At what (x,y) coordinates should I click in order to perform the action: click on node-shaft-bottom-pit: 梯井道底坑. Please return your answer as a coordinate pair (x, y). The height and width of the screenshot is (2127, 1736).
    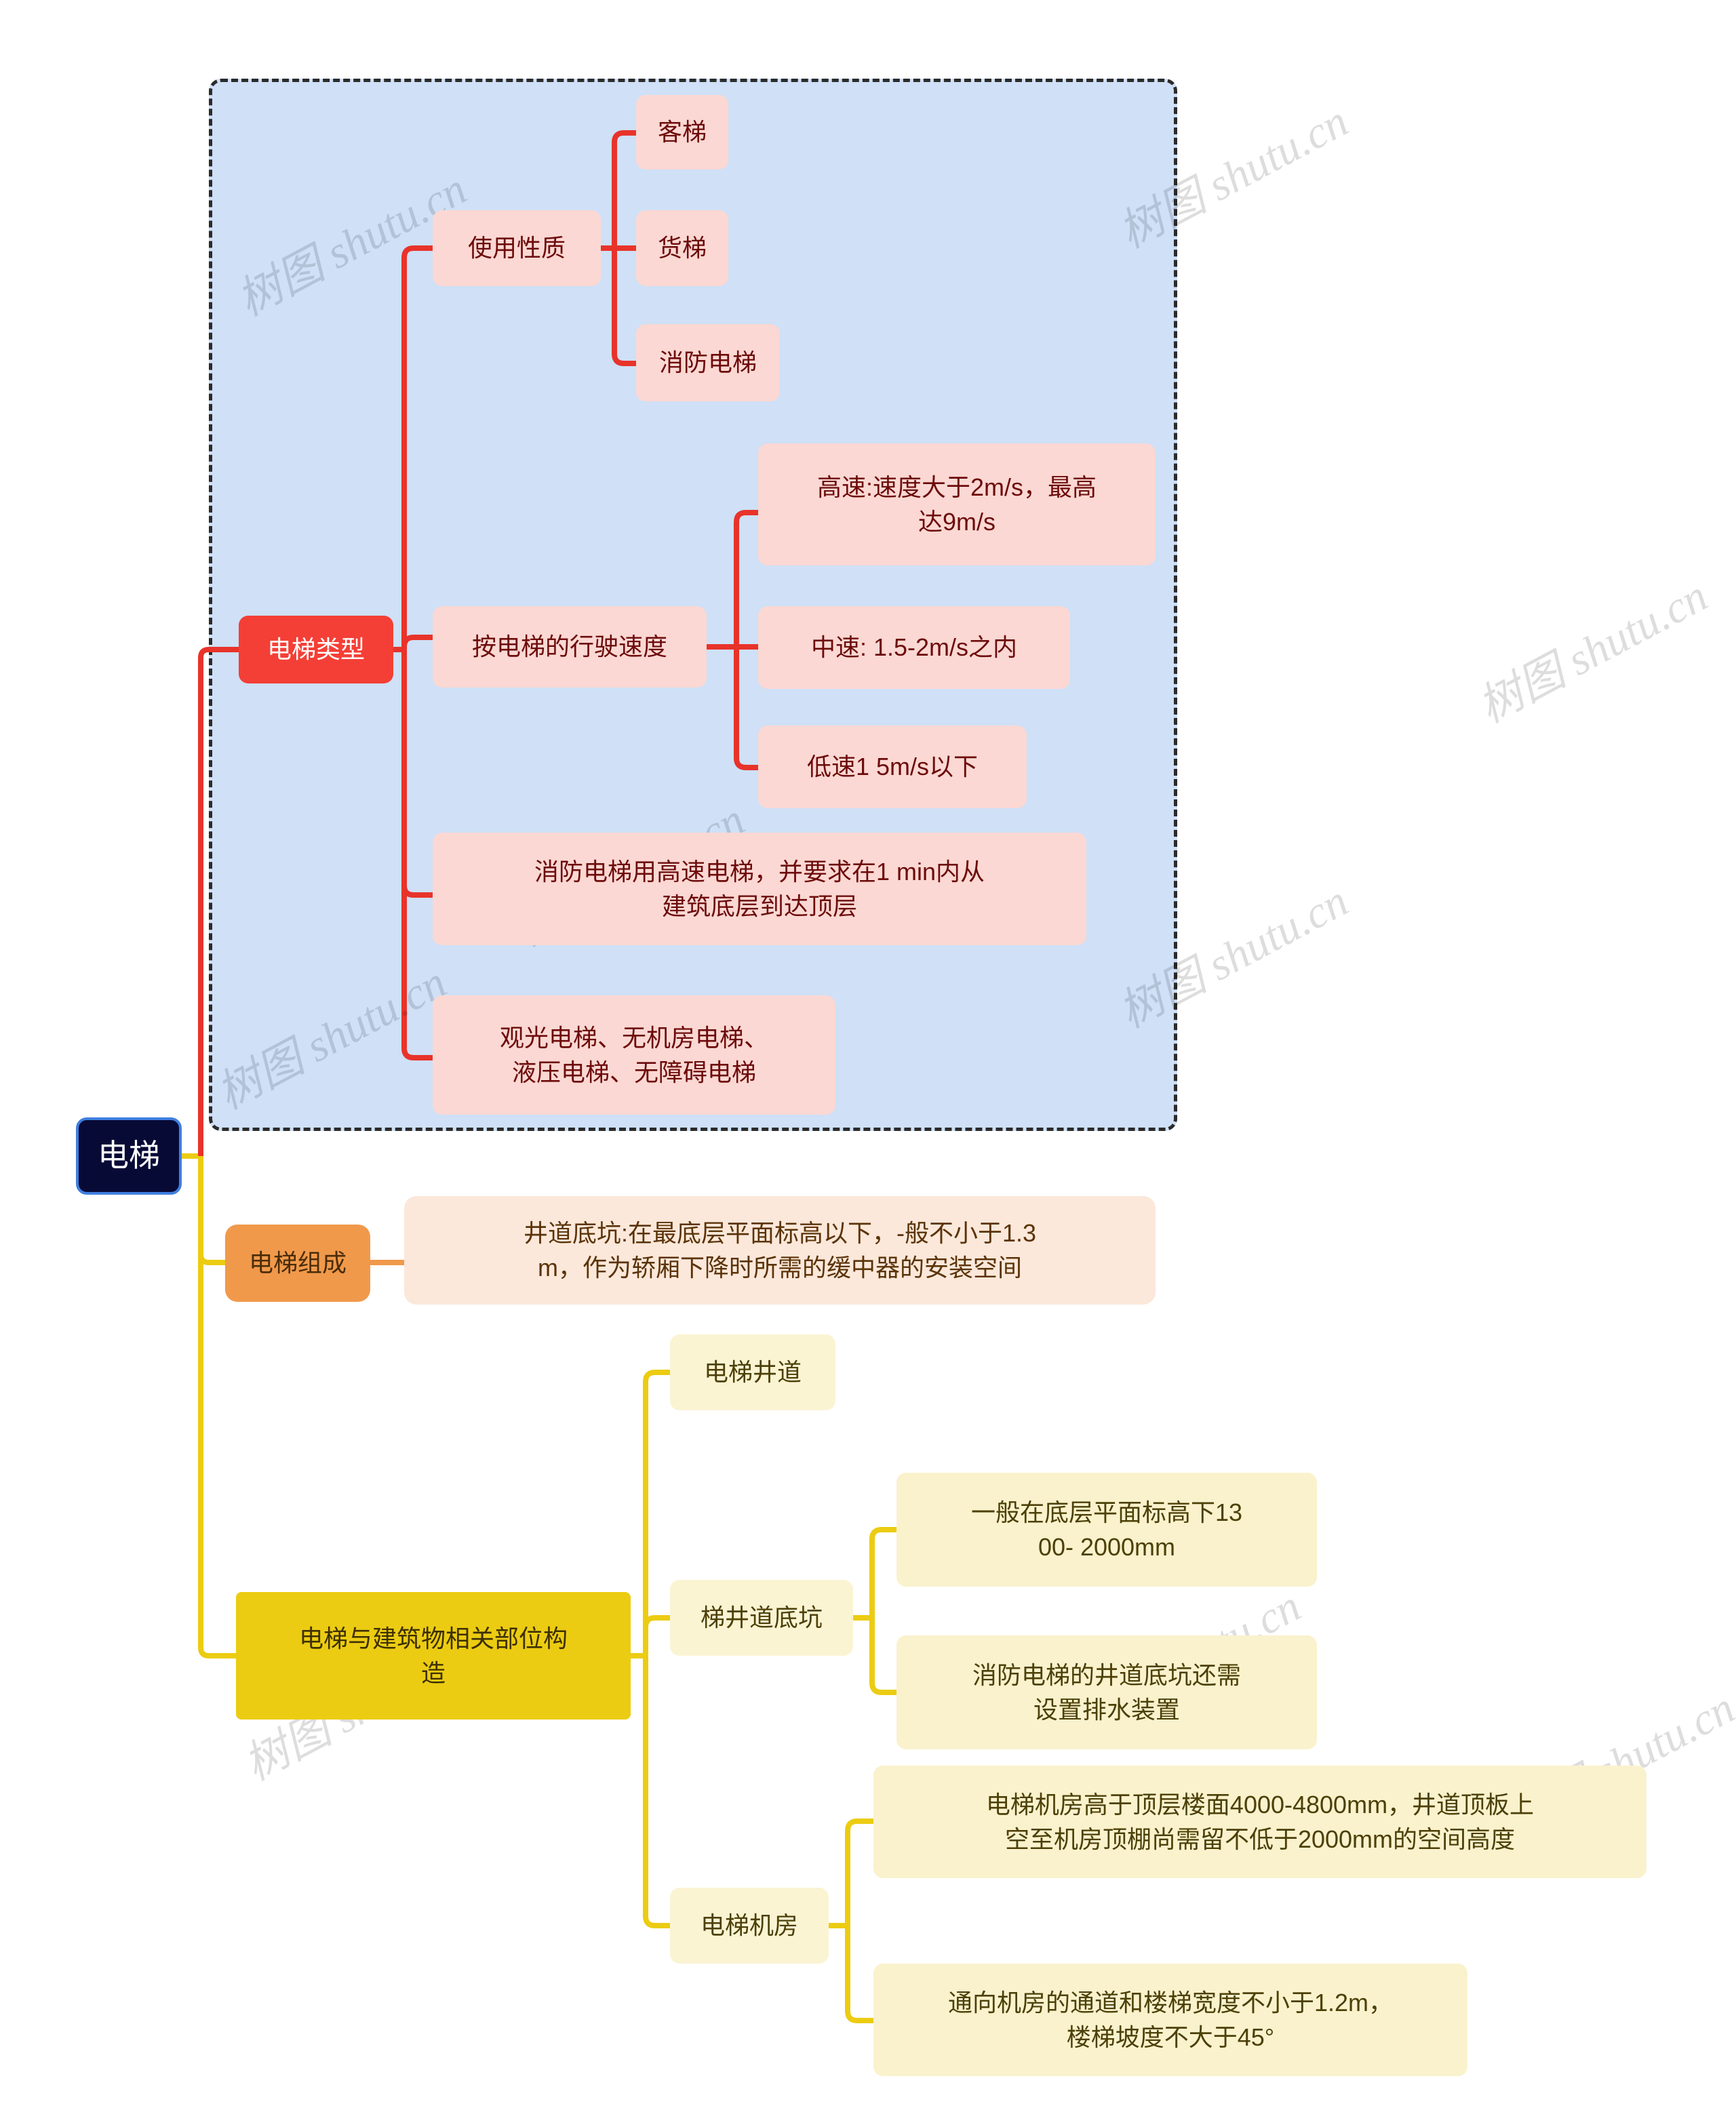
    Looking at the image, I should click on (762, 1618).